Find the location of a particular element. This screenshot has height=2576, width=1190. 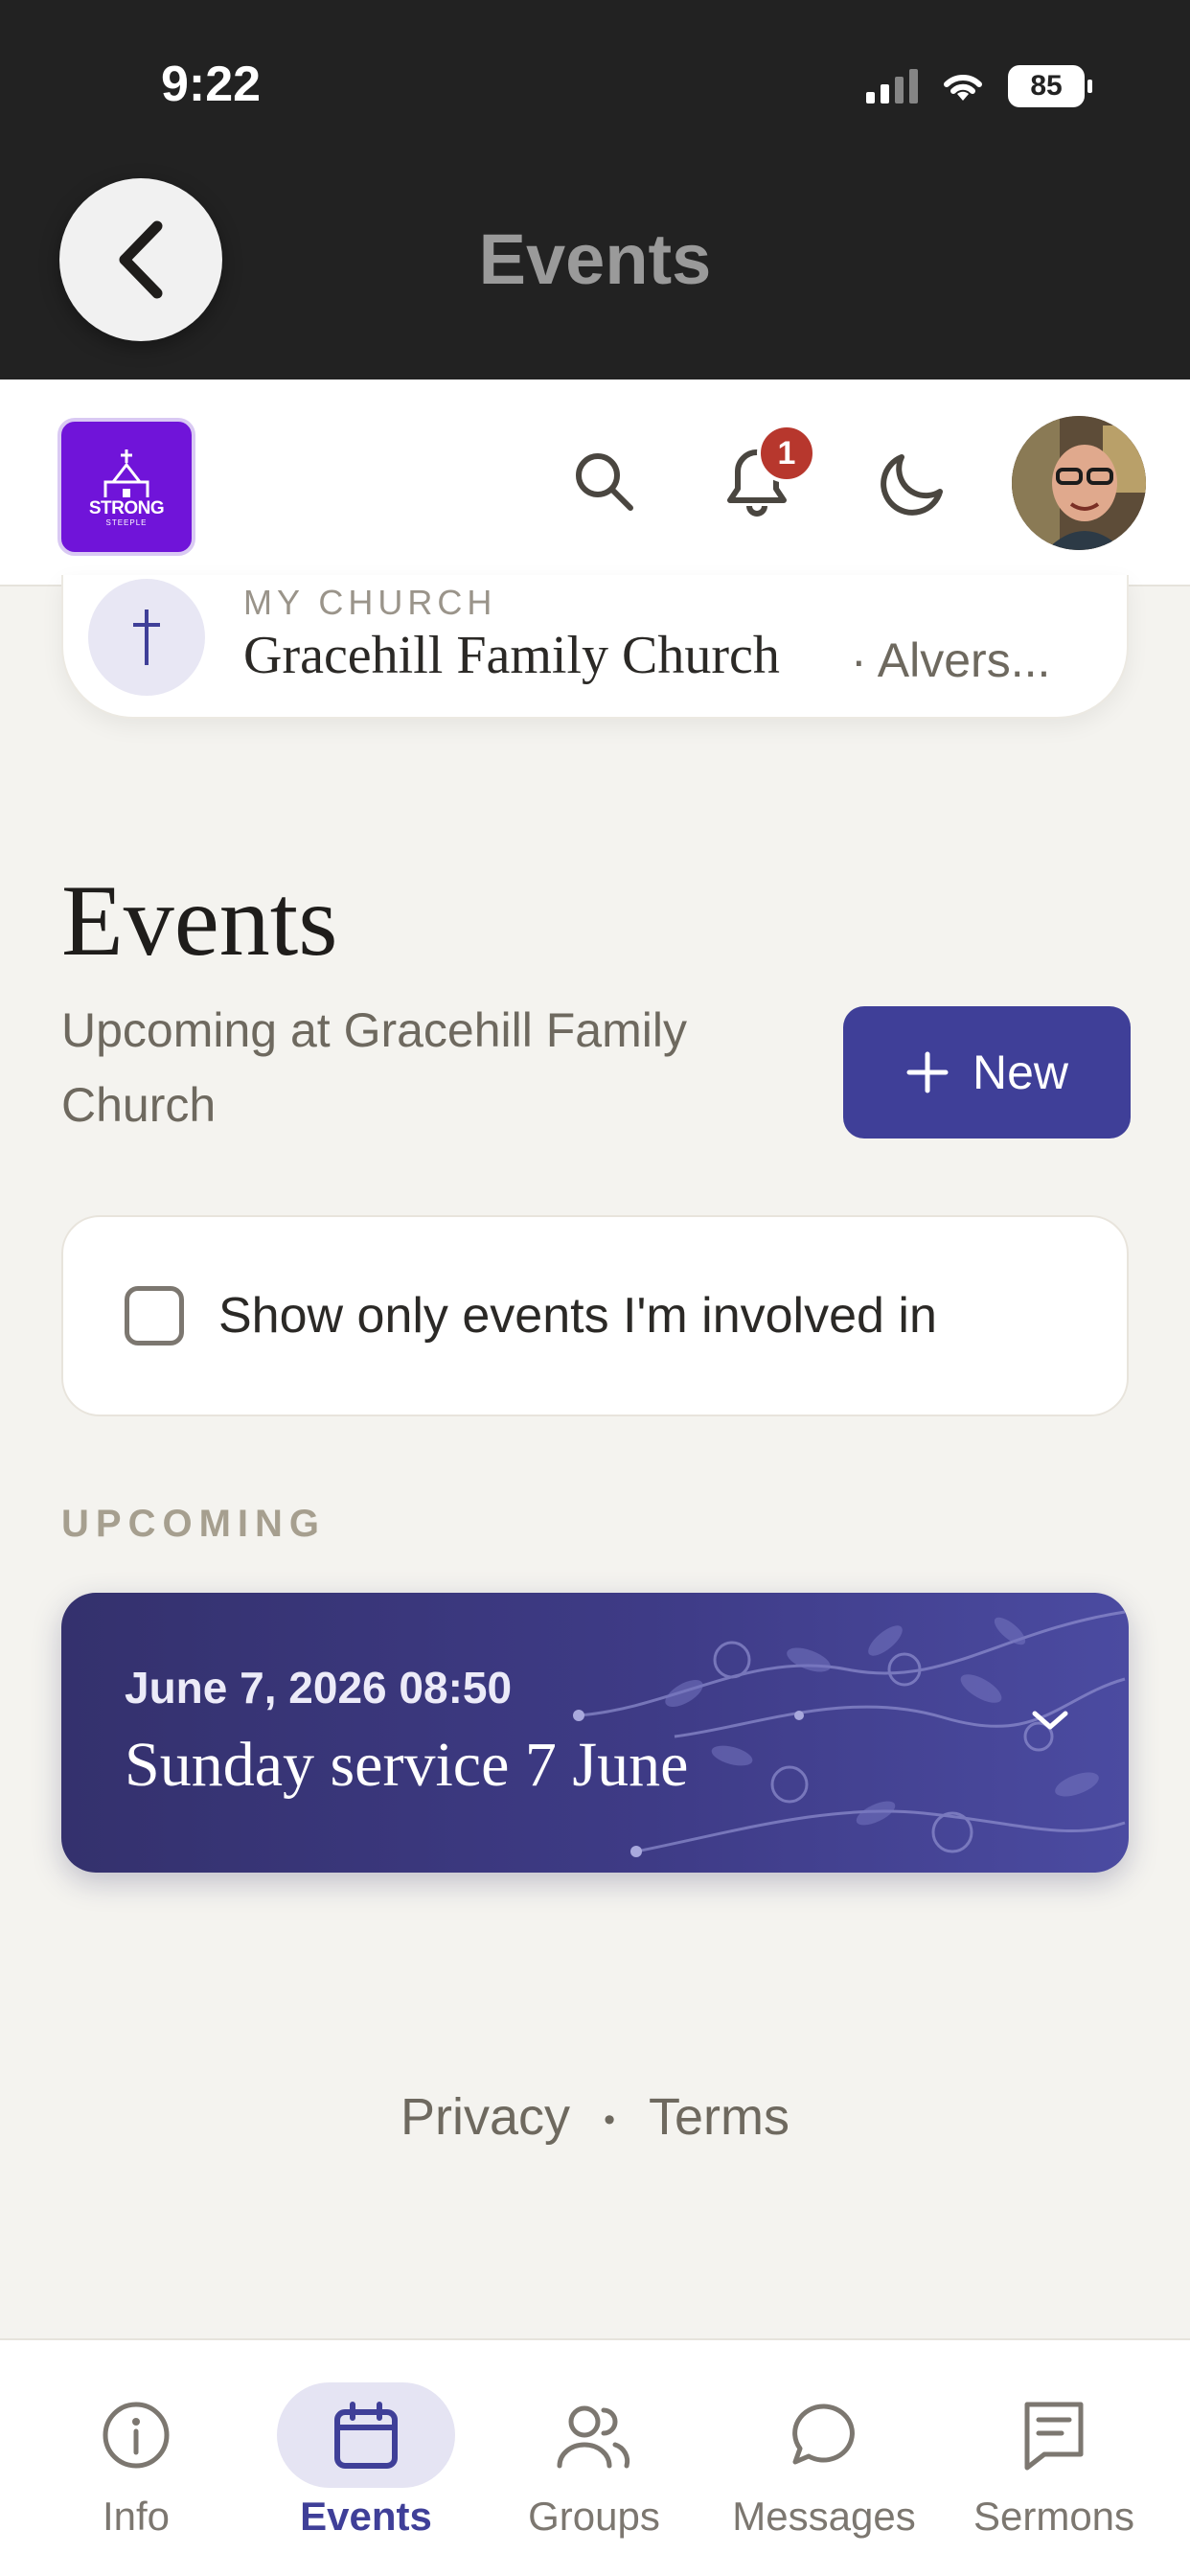

nav-item-info: Info is located at coordinates (136, 2461).